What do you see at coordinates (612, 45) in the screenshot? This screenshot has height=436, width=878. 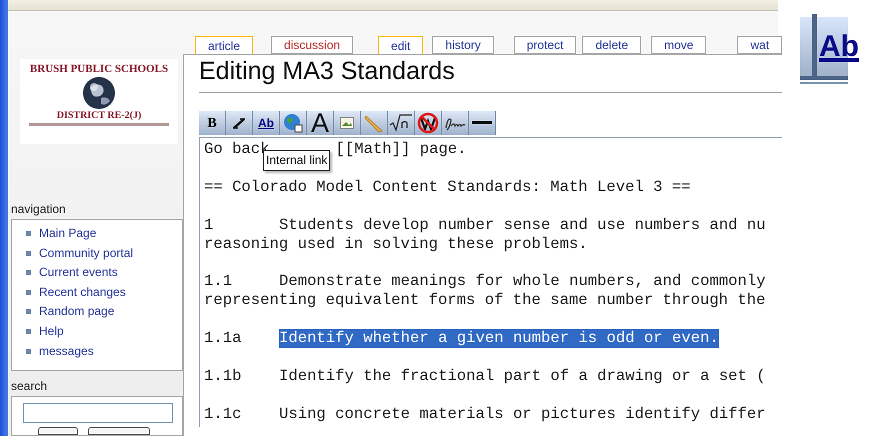 I see `tab: delete` at bounding box center [612, 45].